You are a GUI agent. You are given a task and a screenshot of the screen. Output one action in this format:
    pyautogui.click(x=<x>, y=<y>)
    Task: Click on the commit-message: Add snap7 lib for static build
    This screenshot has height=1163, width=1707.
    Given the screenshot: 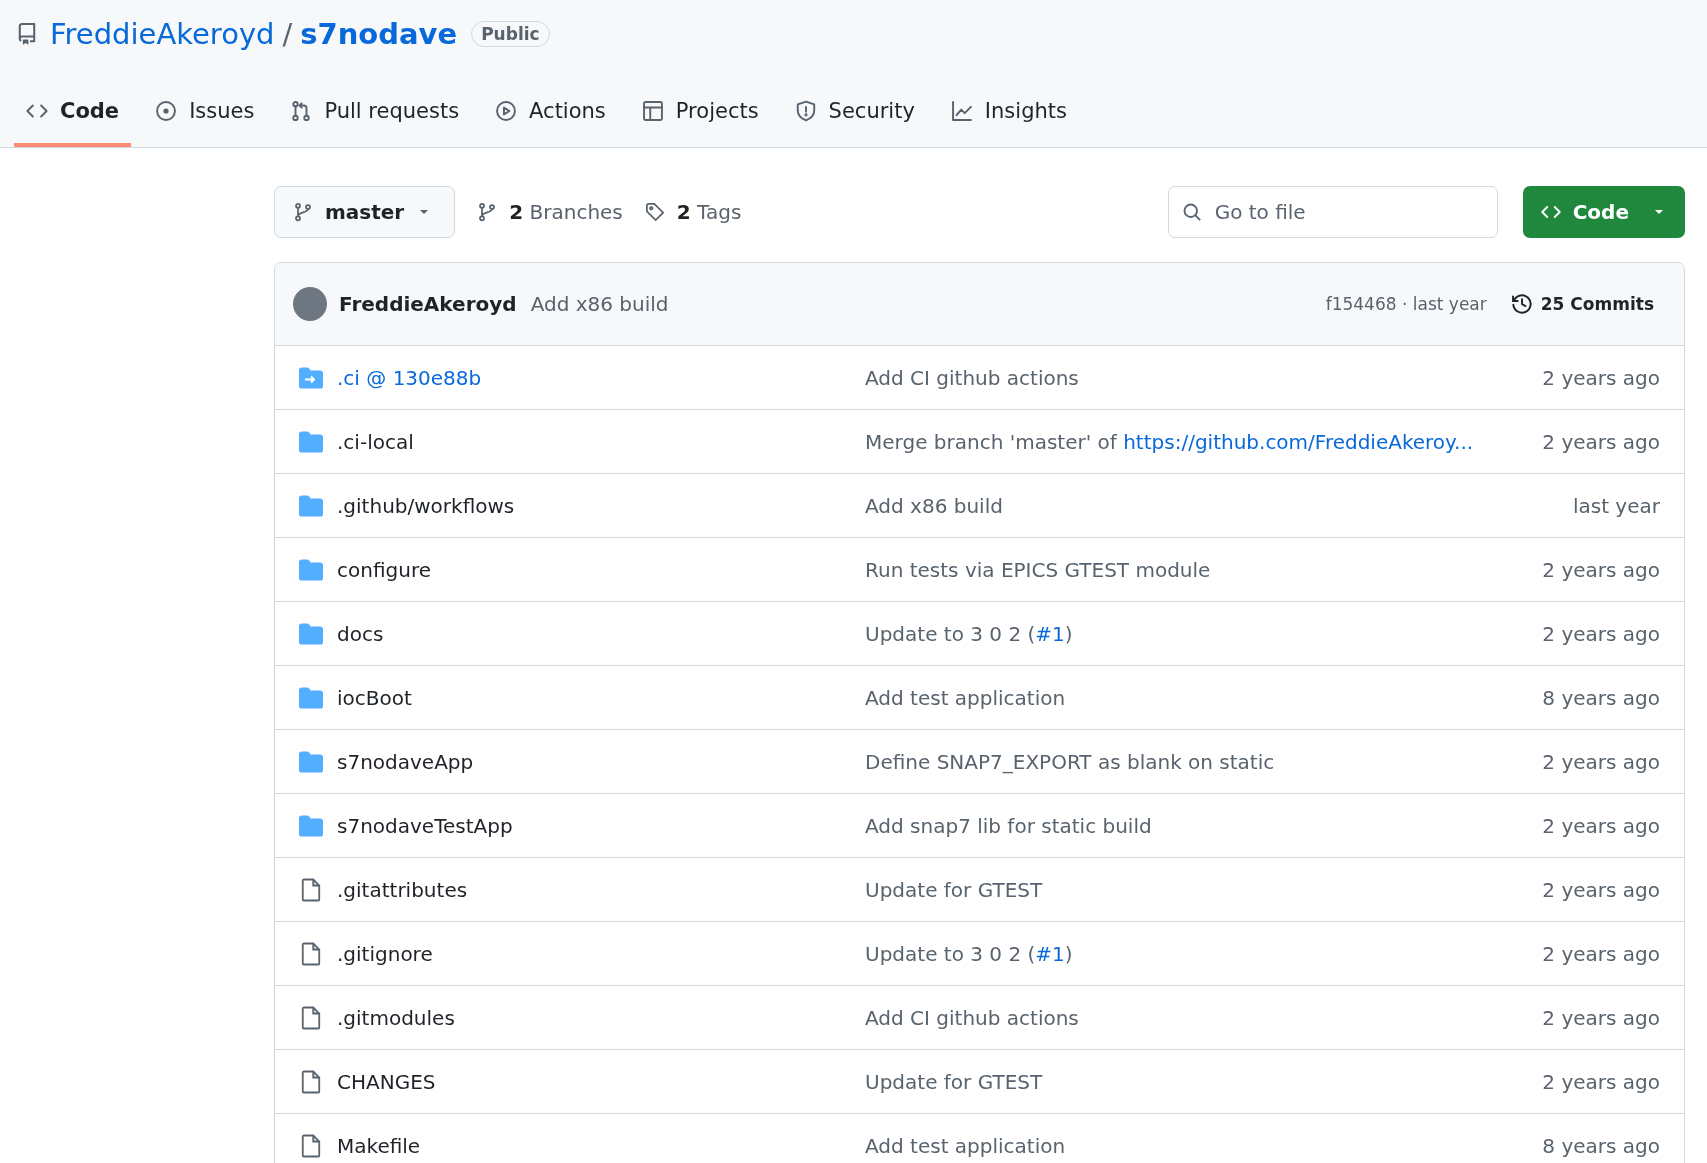 What is the action you would take?
    pyautogui.click(x=1009, y=825)
    